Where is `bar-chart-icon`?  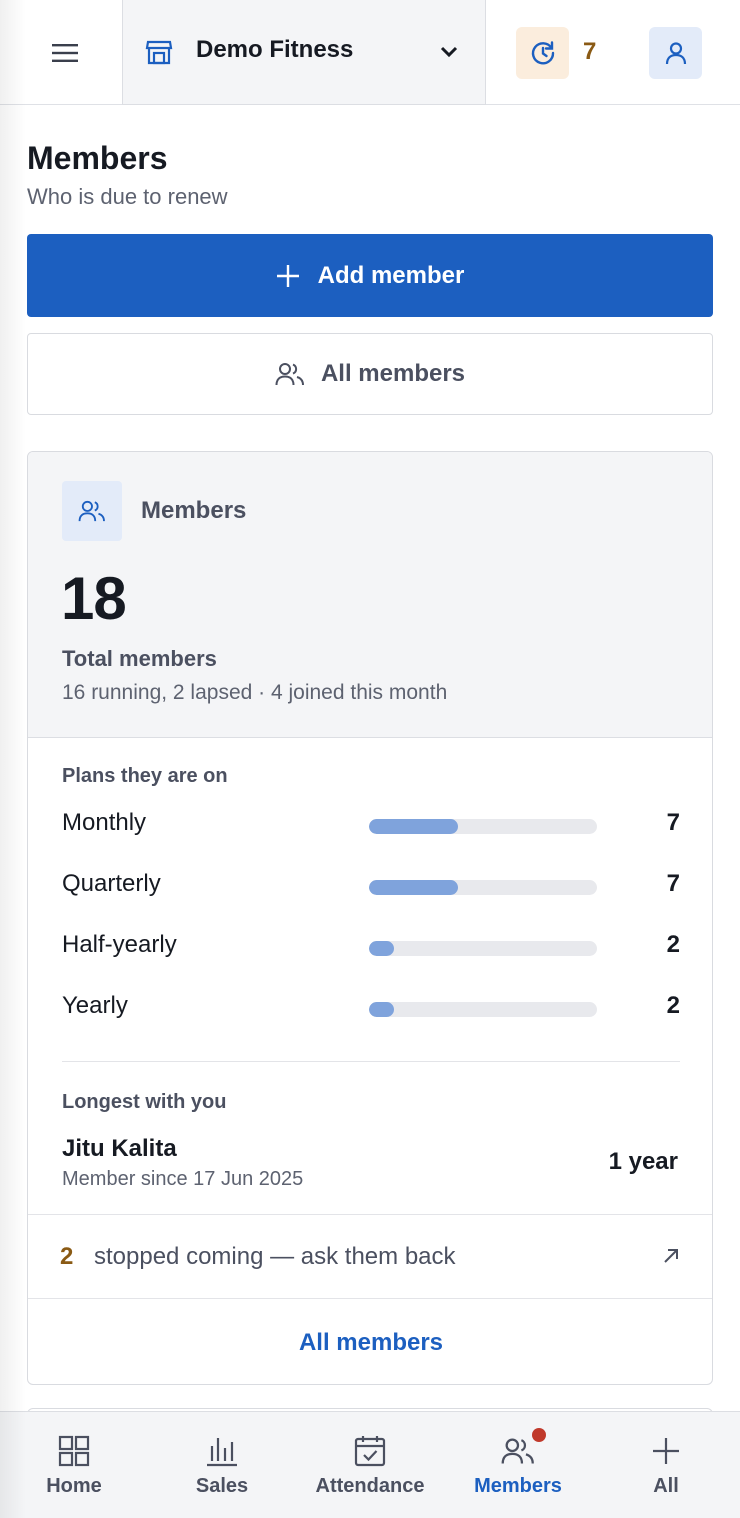
bar-chart-icon is located at coordinates (222, 1452).